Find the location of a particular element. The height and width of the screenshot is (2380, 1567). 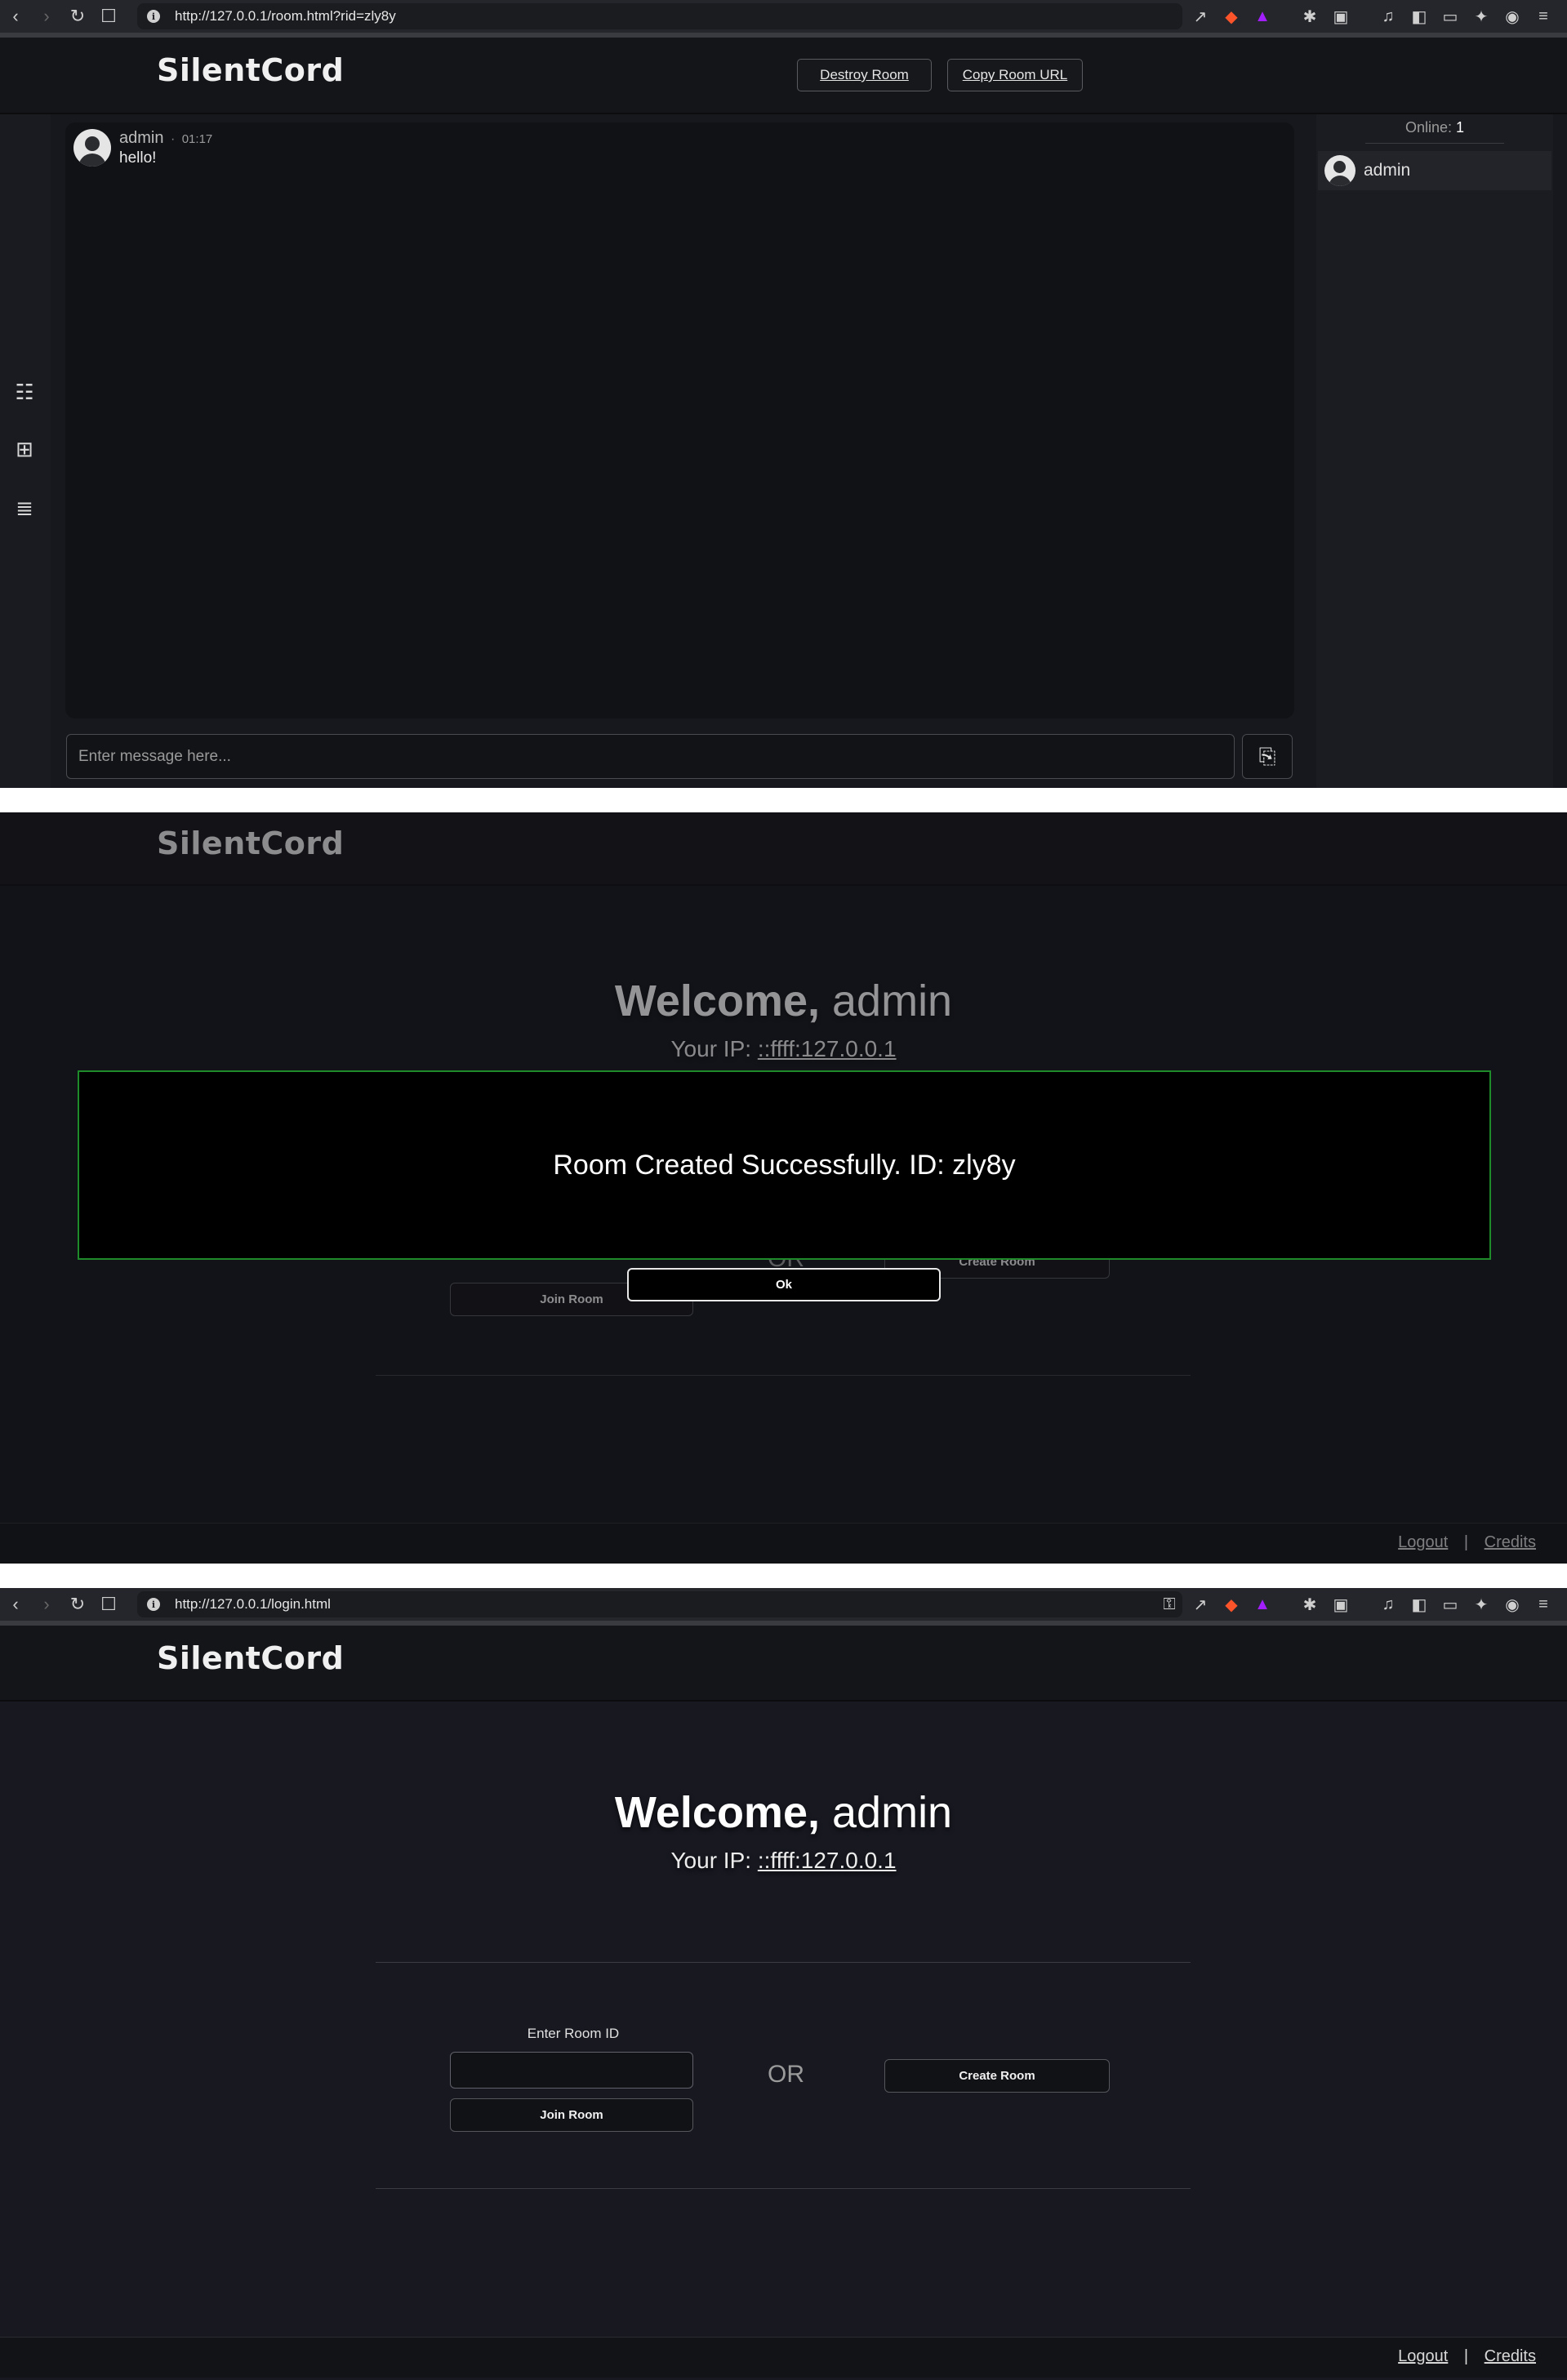

user-list-item: admin is located at coordinates (1434, 171).